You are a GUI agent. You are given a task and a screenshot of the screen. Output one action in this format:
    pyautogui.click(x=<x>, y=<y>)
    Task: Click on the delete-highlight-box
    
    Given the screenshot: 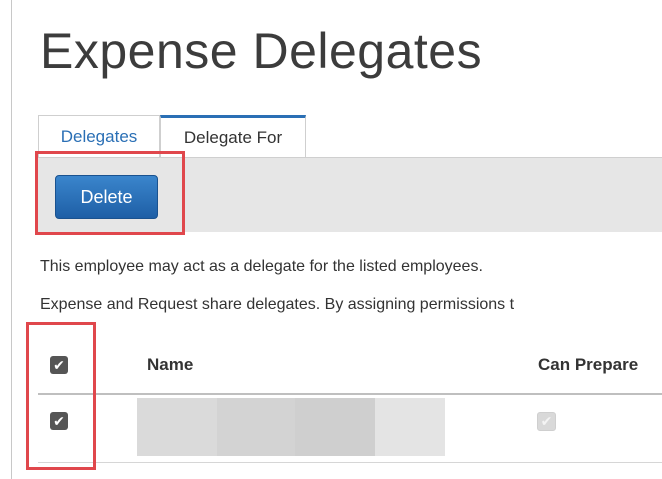 What is the action you would take?
    pyautogui.click(x=110, y=193)
    